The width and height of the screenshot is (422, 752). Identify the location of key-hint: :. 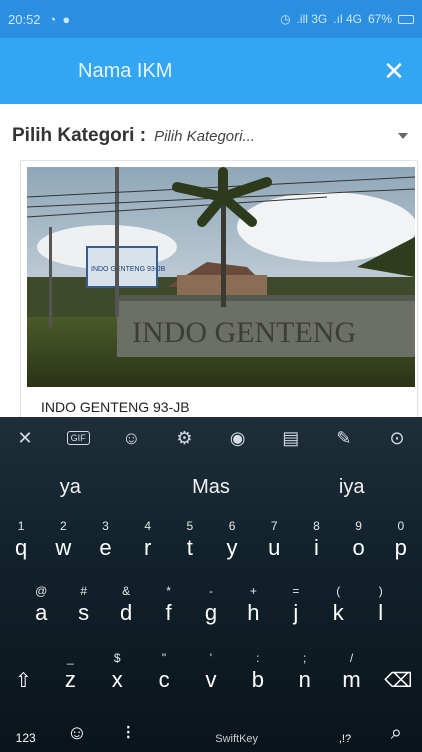
(258, 658).